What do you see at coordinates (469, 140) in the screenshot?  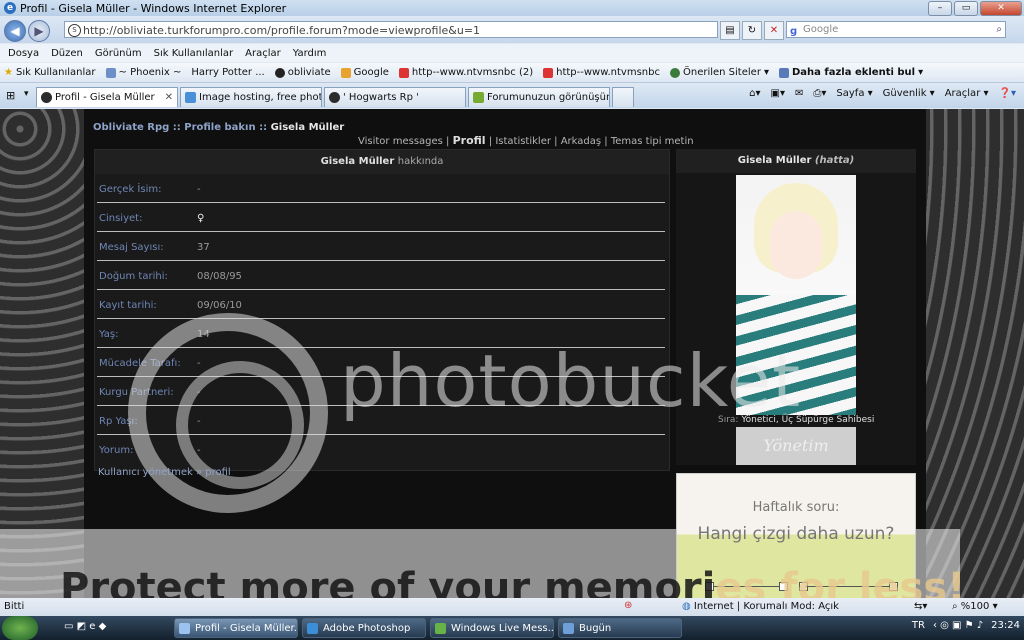 I see `subnav-profil: Profil` at bounding box center [469, 140].